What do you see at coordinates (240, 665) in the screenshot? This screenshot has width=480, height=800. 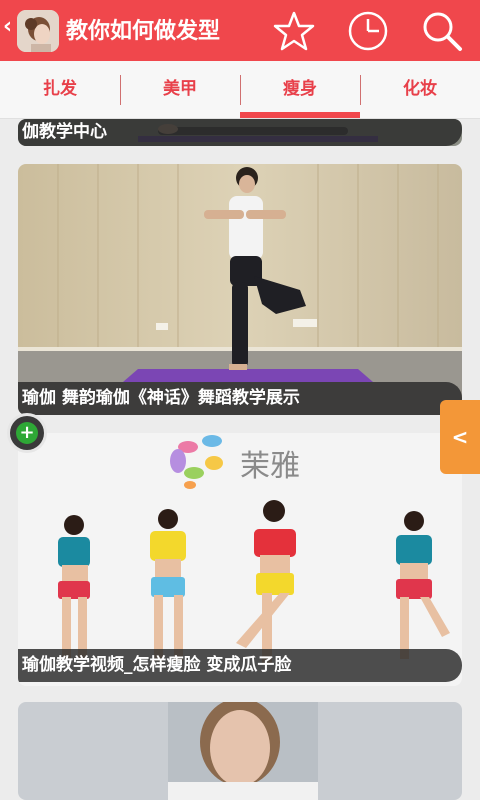 I see `video-caption: 瑜伽教学视频_怎样瘦脸 变成瓜子脸` at bounding box center [240, 665].